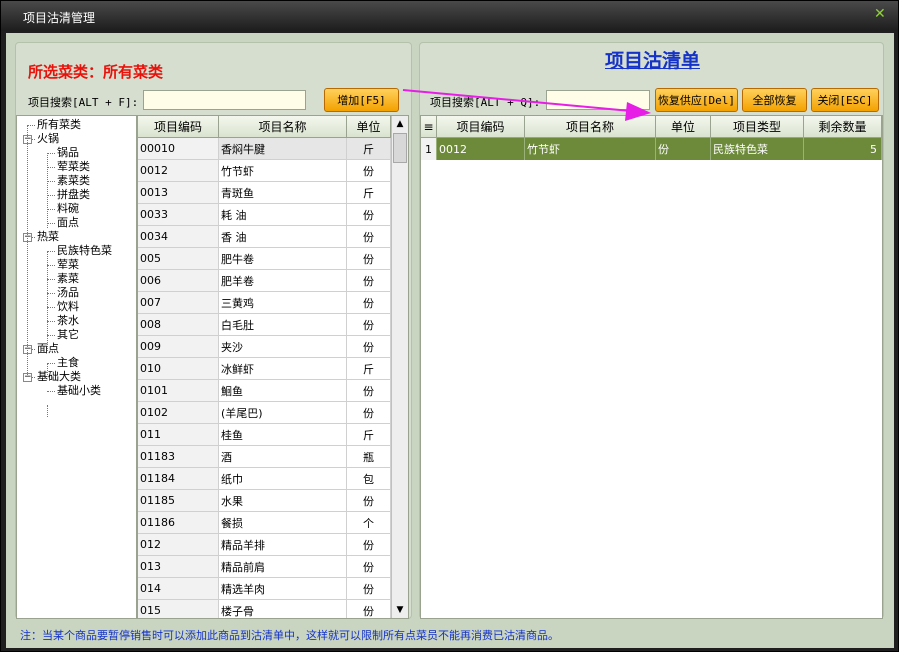 Image resolution: width=899 pixels, height=652 pixels. What do you see at coordinates (264, 589) in the screenshot?
I see `table-row: 014 精选羊肉份` at bounding box center [264, 589].